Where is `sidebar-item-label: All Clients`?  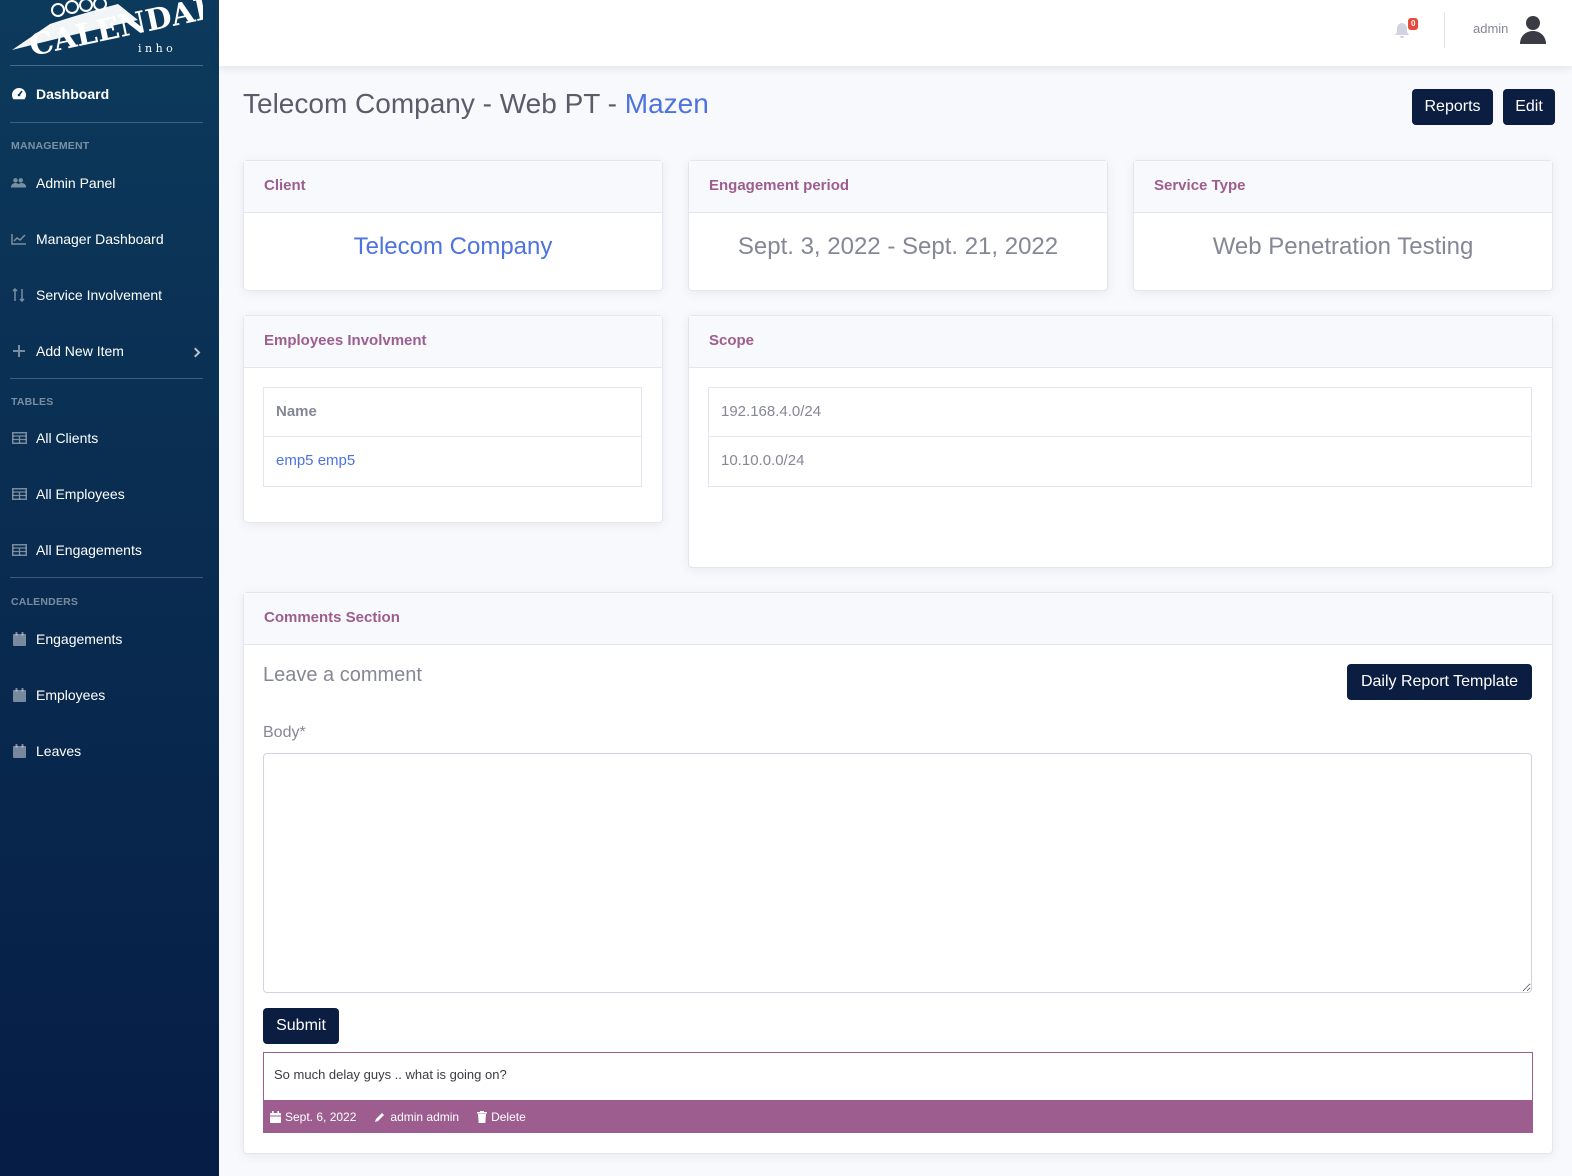
sidebar-item-label: All Clients is located at coordinates (67, 438).